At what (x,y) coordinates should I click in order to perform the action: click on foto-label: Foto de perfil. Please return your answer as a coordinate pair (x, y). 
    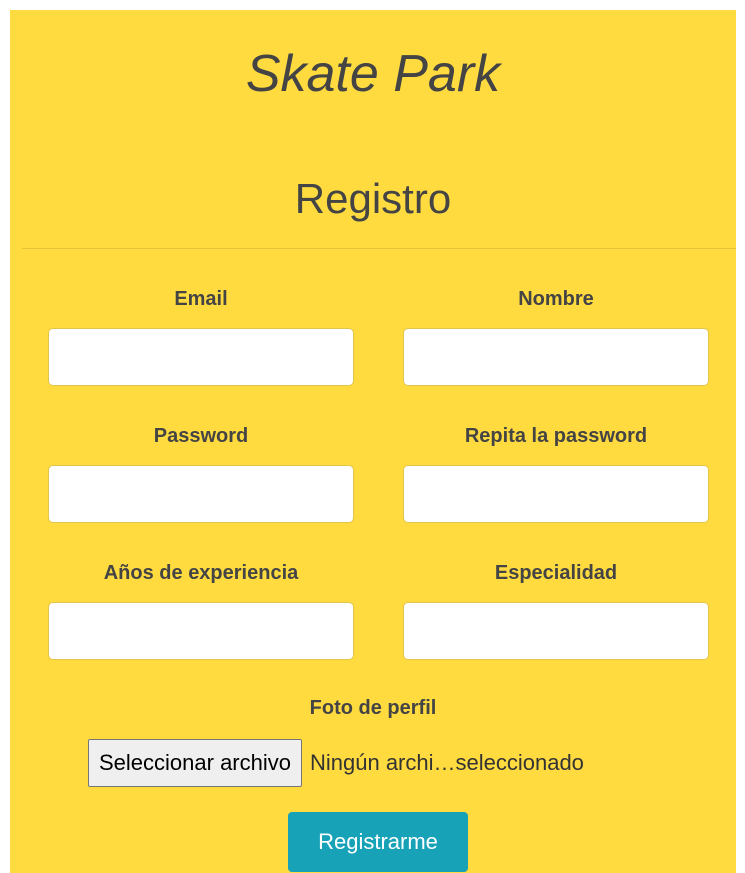
    Looking at the image, I should click on (373, 708).